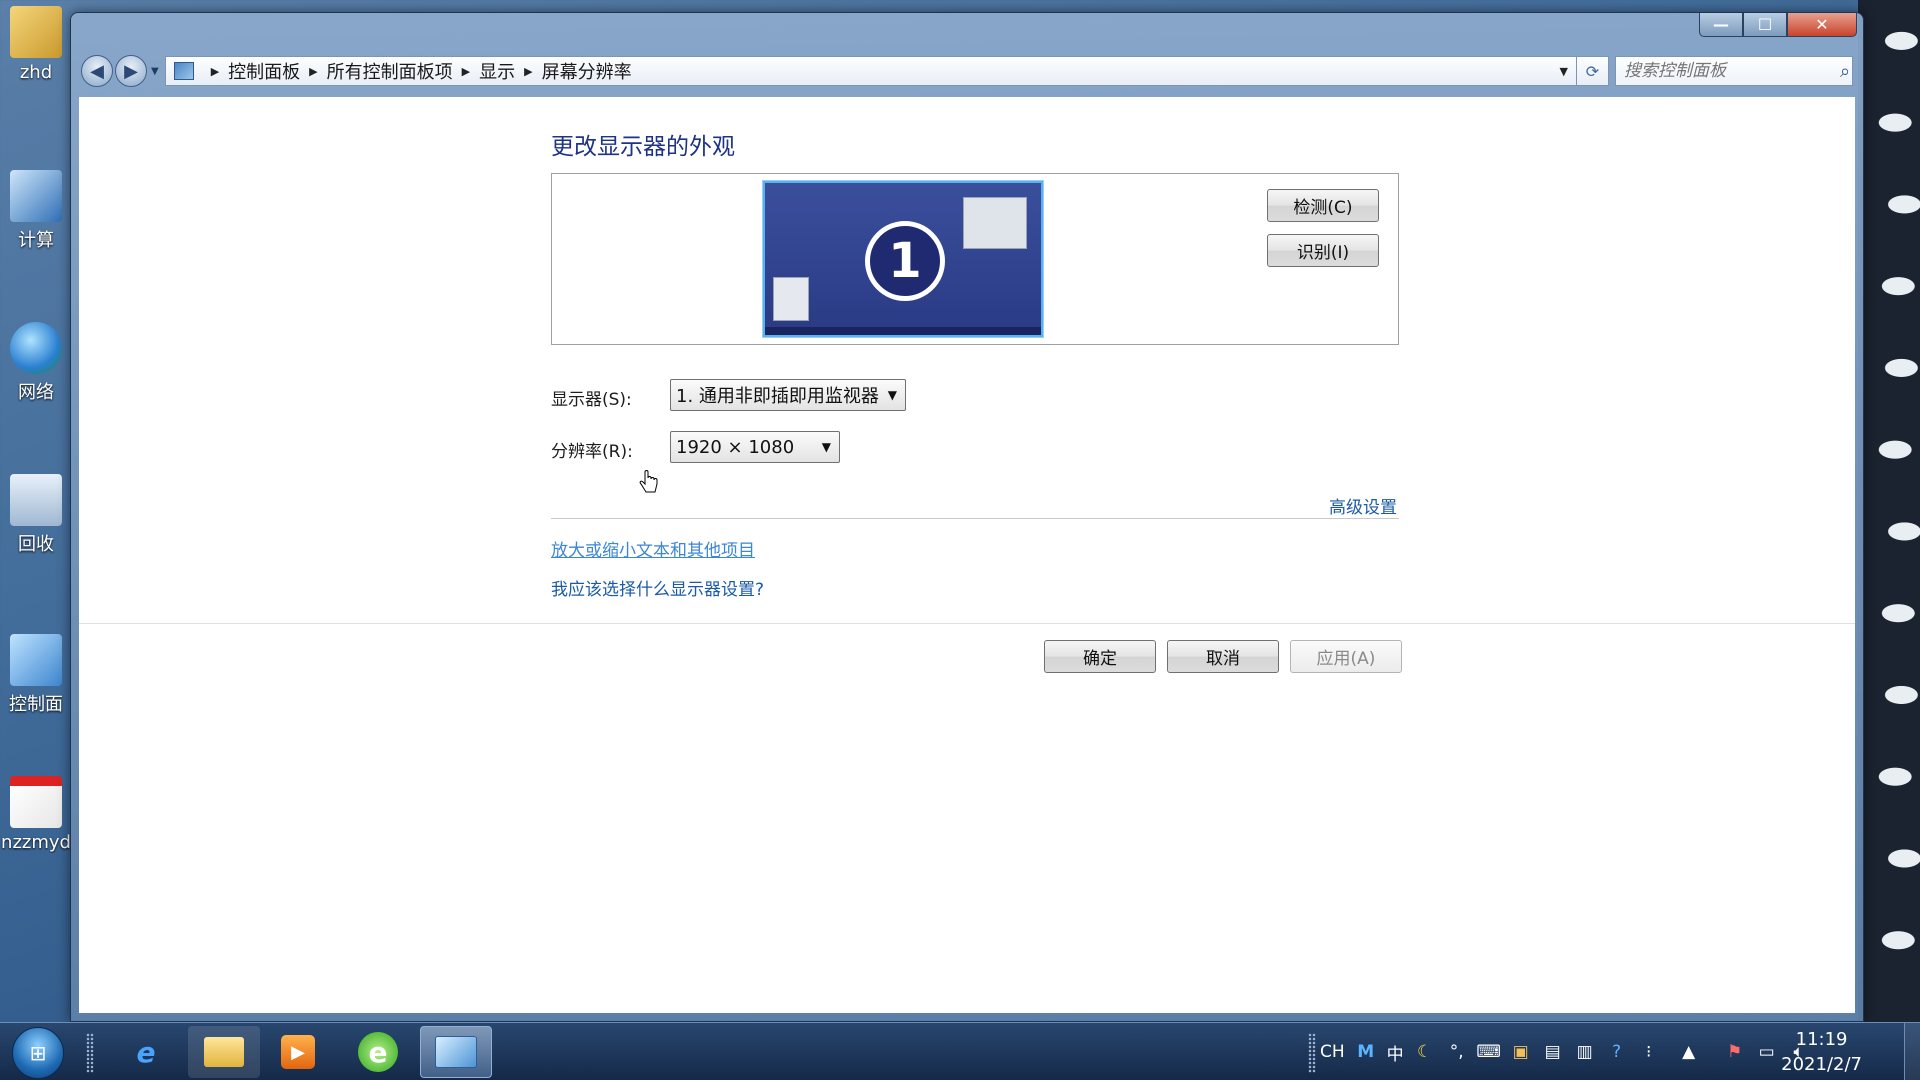 This screenshot has width=1920, height=1080. I want to click on taskbar-file-explorer, so click(224, 1052).